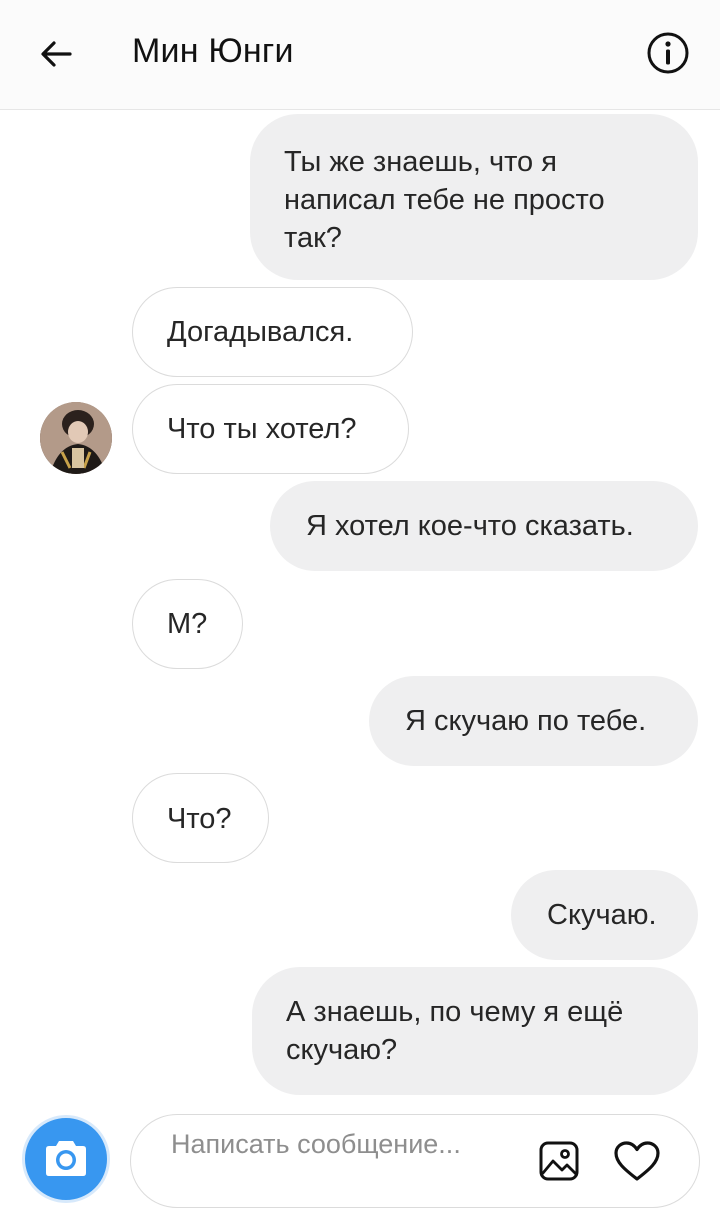 Image resolution: width=720 pixels, height=1228 pixels. I want to click on avatar-photo, so click(76, 438).